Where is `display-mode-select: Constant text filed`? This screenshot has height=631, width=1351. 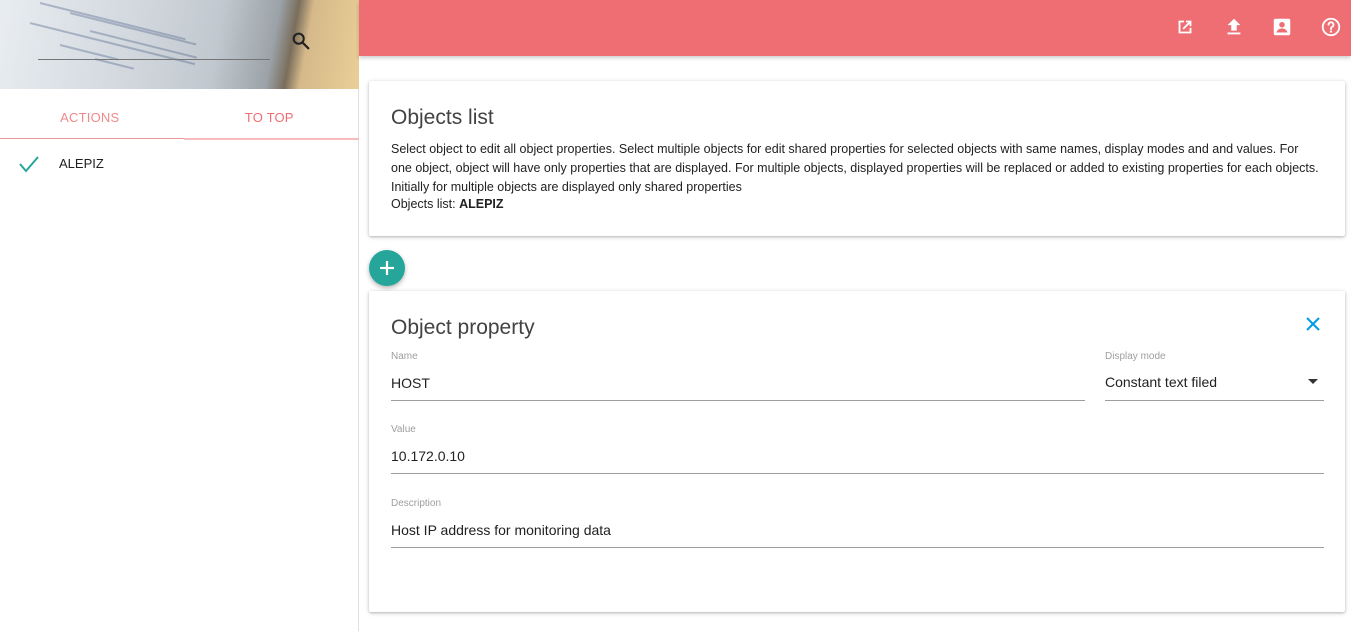
display-mode-select: Constant text filed is located at coordinates (1214, 383).